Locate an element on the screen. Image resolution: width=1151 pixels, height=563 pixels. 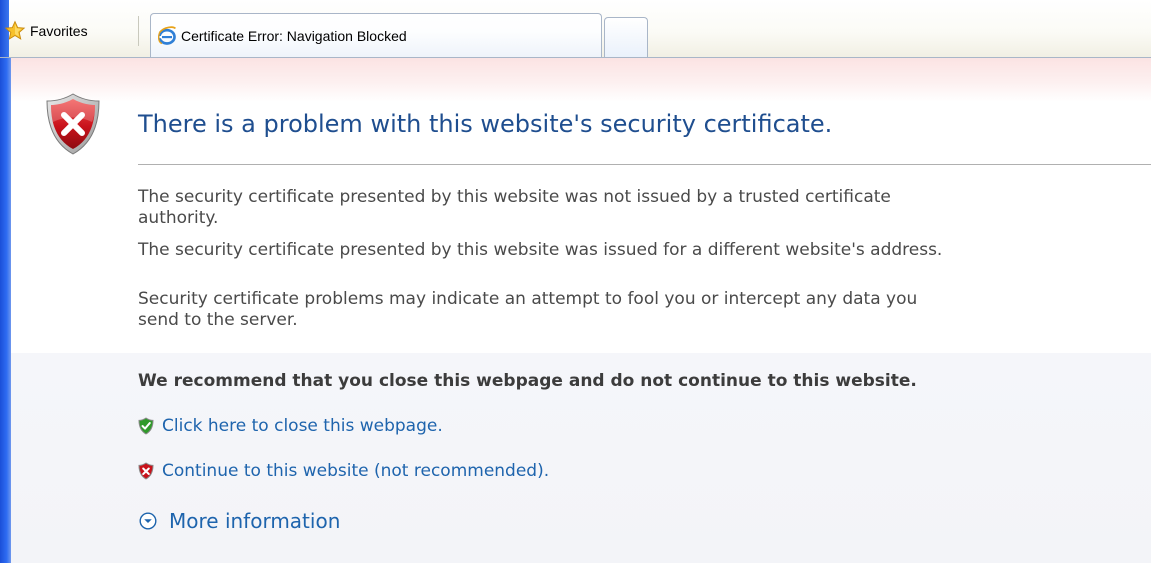
more-information-label: More information is located at coordinates (255, 521).